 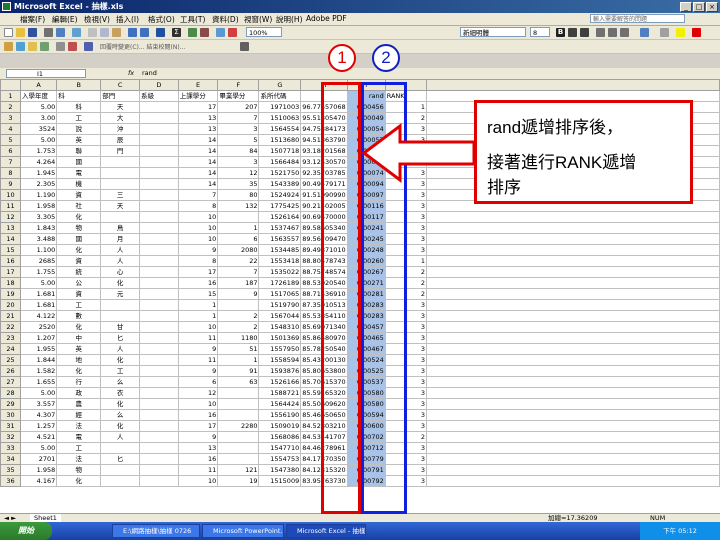 What do you see at coordinates (264, 32) in the screenshot?
I see `zoom-select: 100%` at bounding box center [264, 32].